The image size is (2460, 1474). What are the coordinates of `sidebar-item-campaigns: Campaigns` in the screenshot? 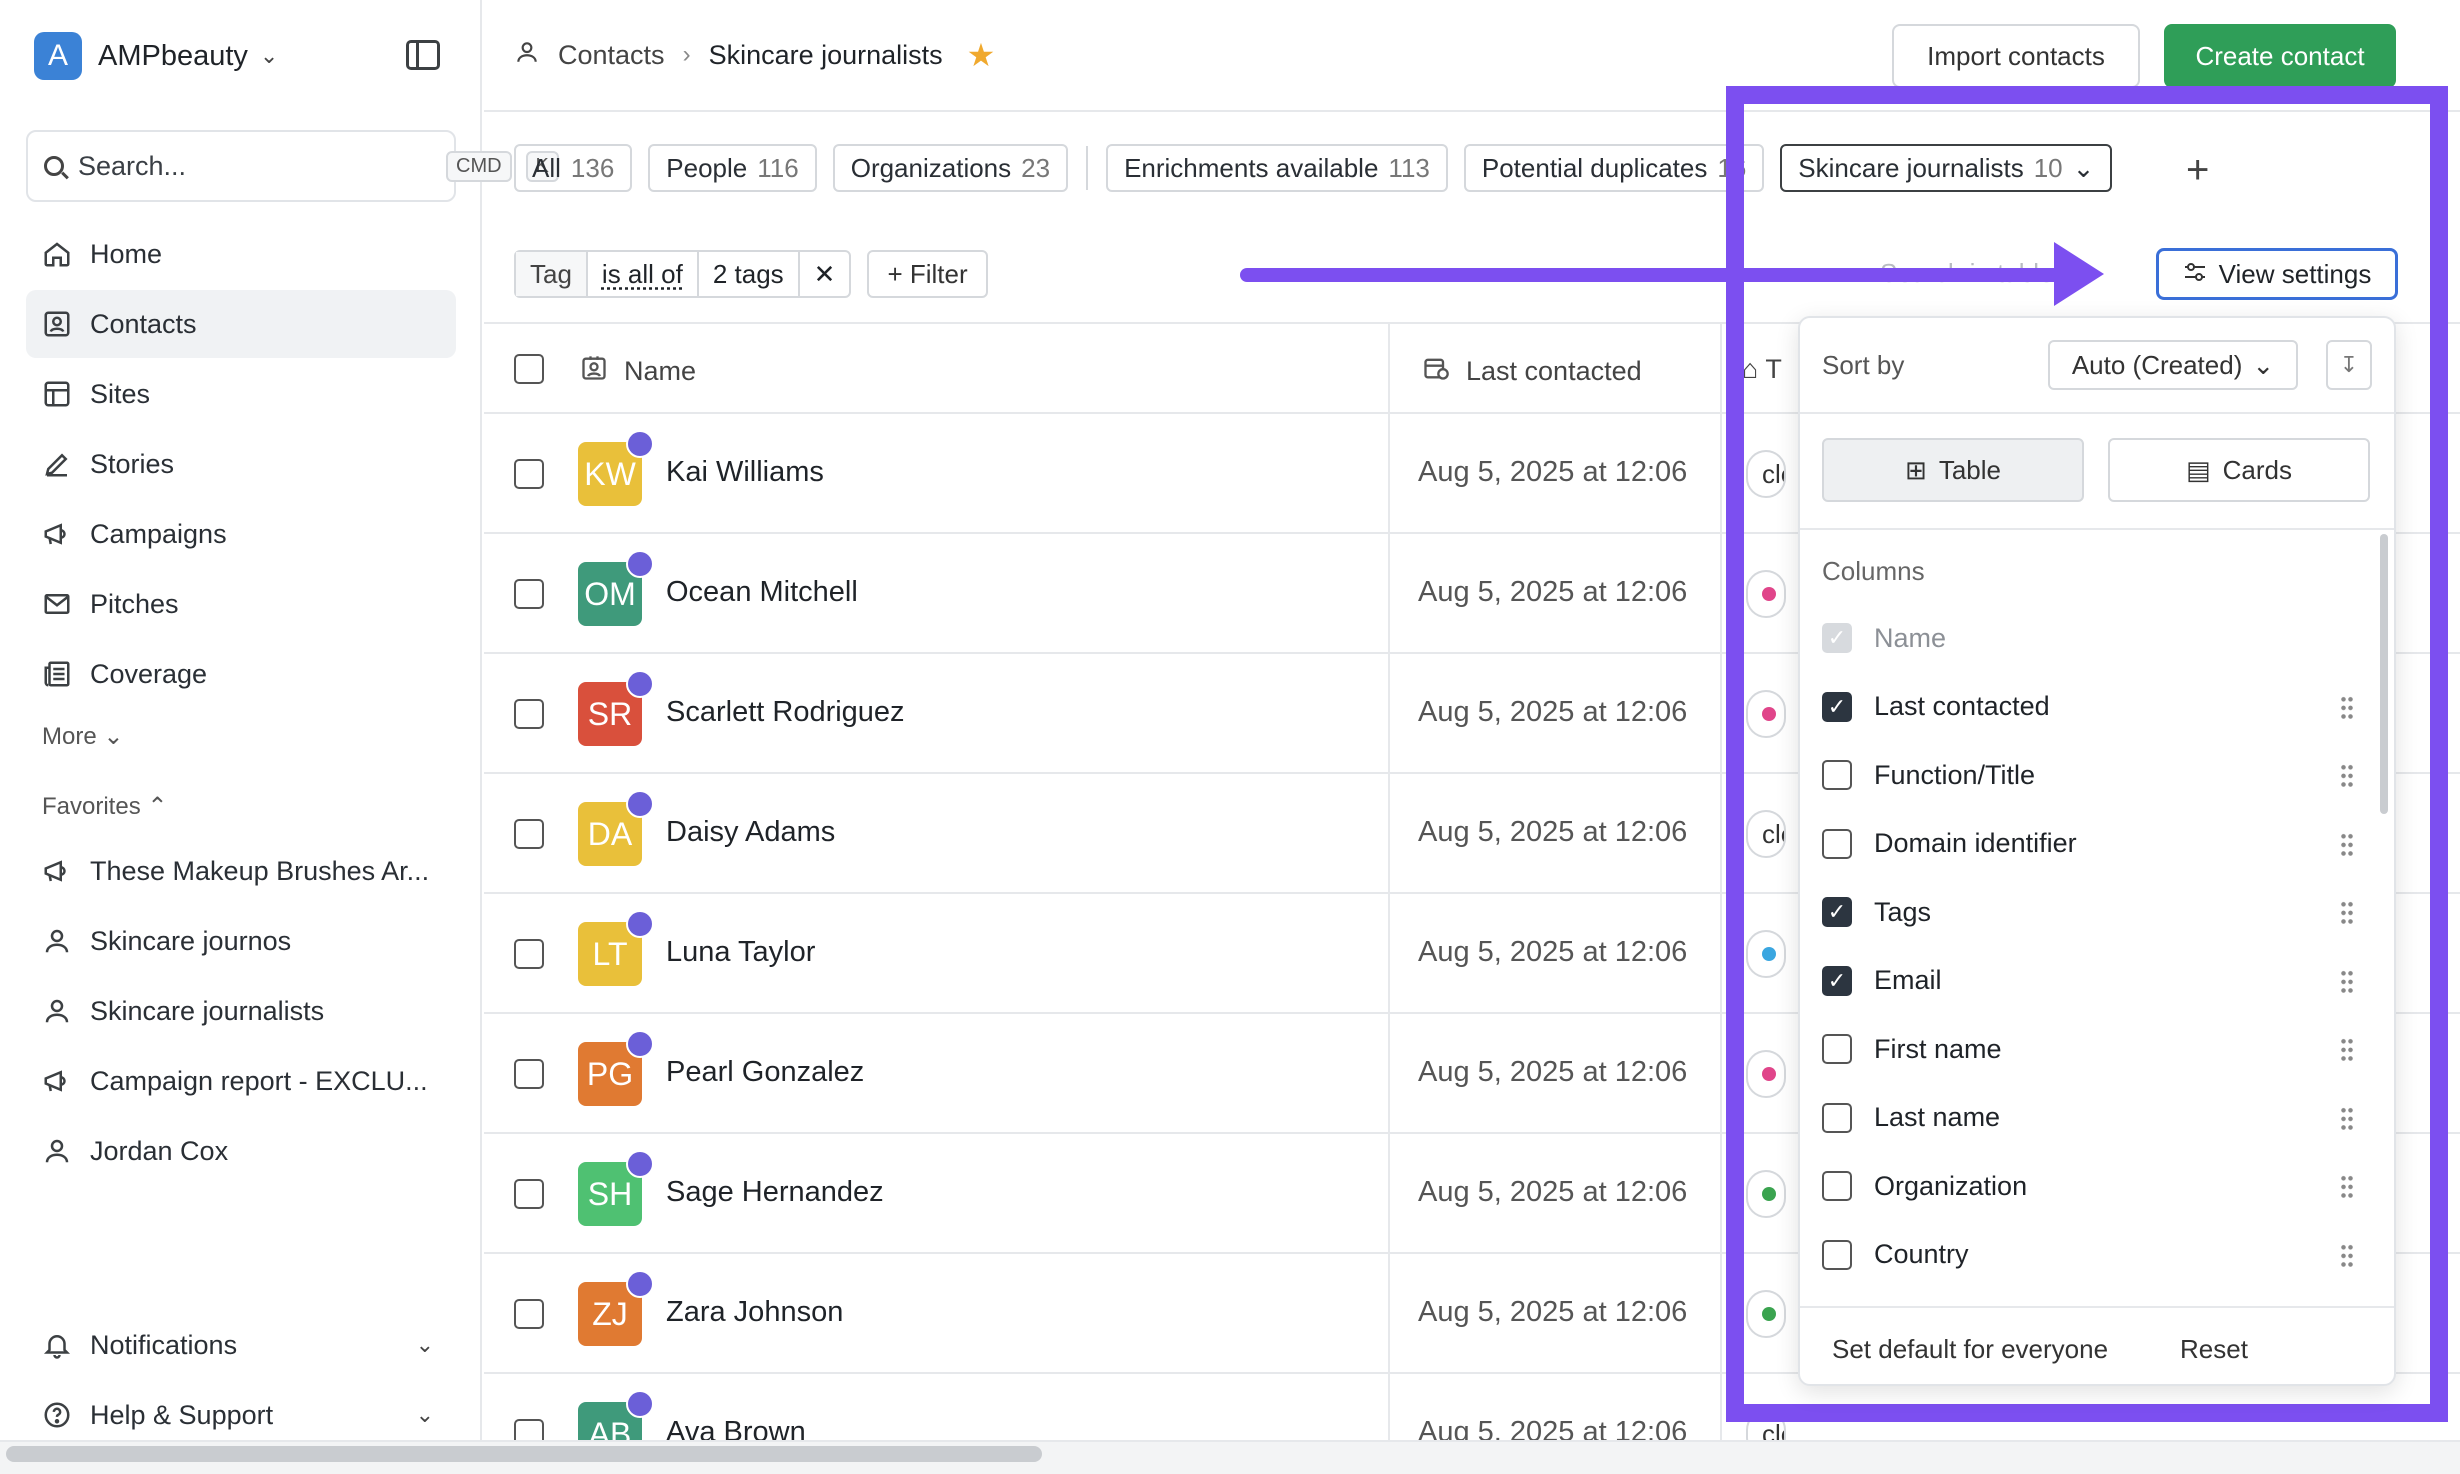 It's located at (241, 534).